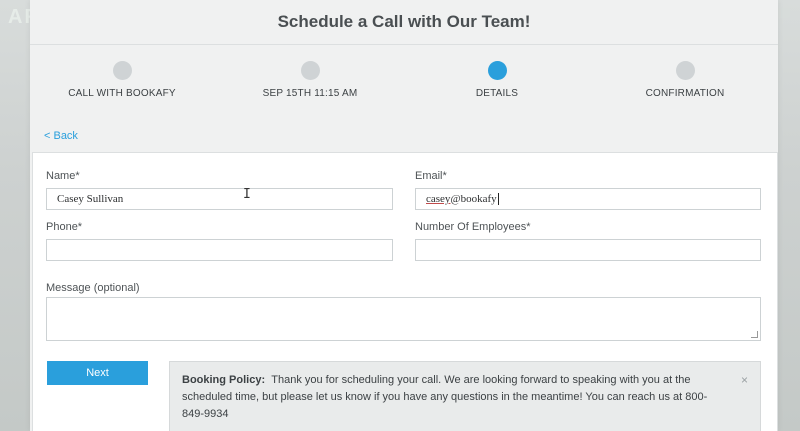 Image resolution: width=800 pixels, height=431 pixels. I want to click on step-dot-active, so click(497, 70).